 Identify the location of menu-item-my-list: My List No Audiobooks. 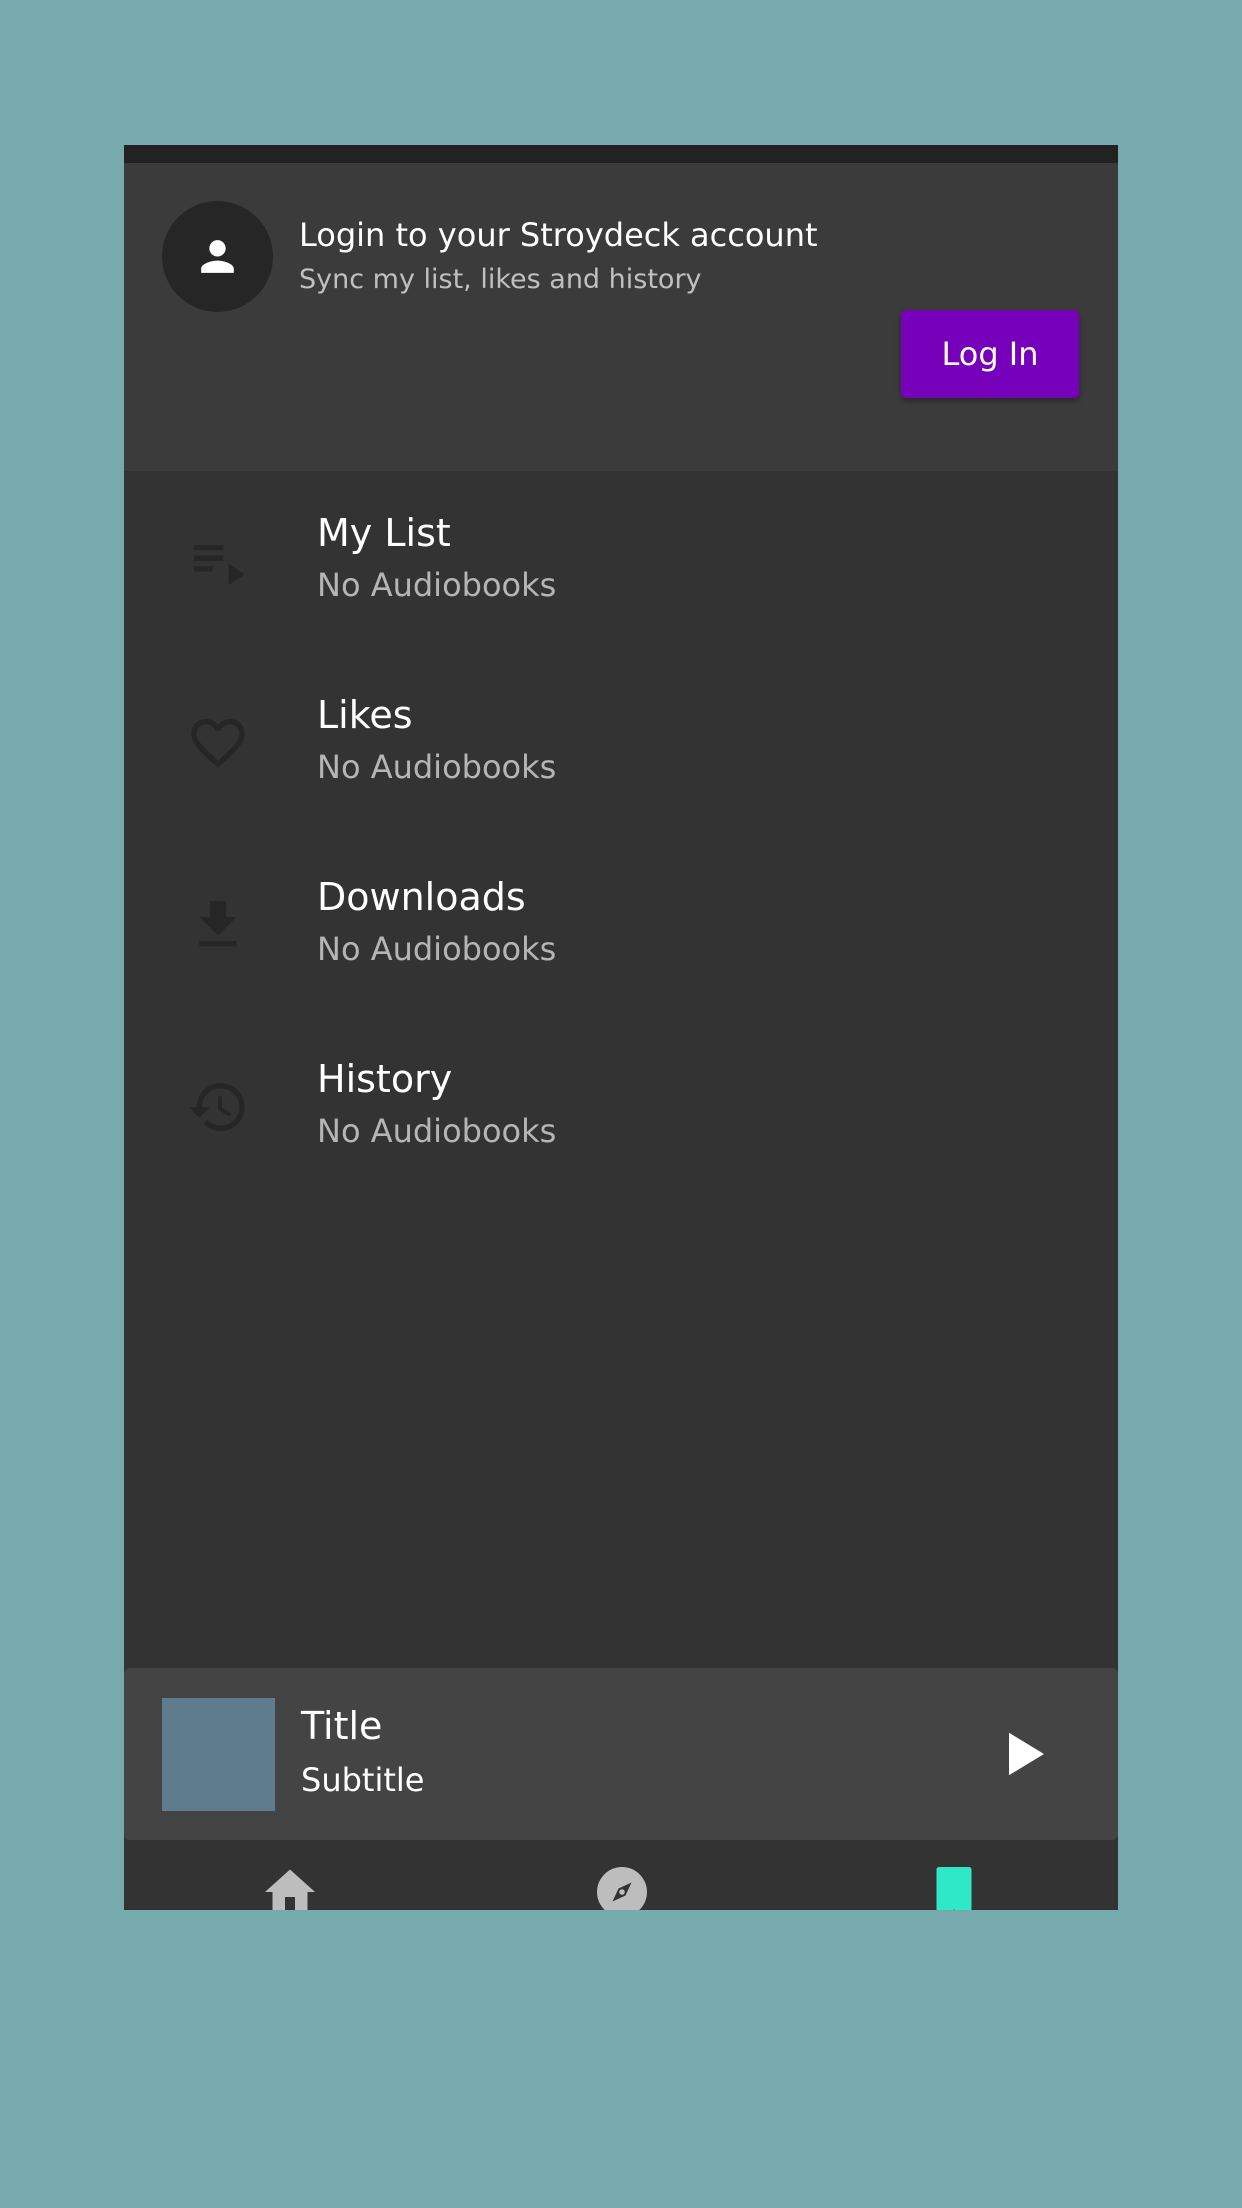
(621, 562).